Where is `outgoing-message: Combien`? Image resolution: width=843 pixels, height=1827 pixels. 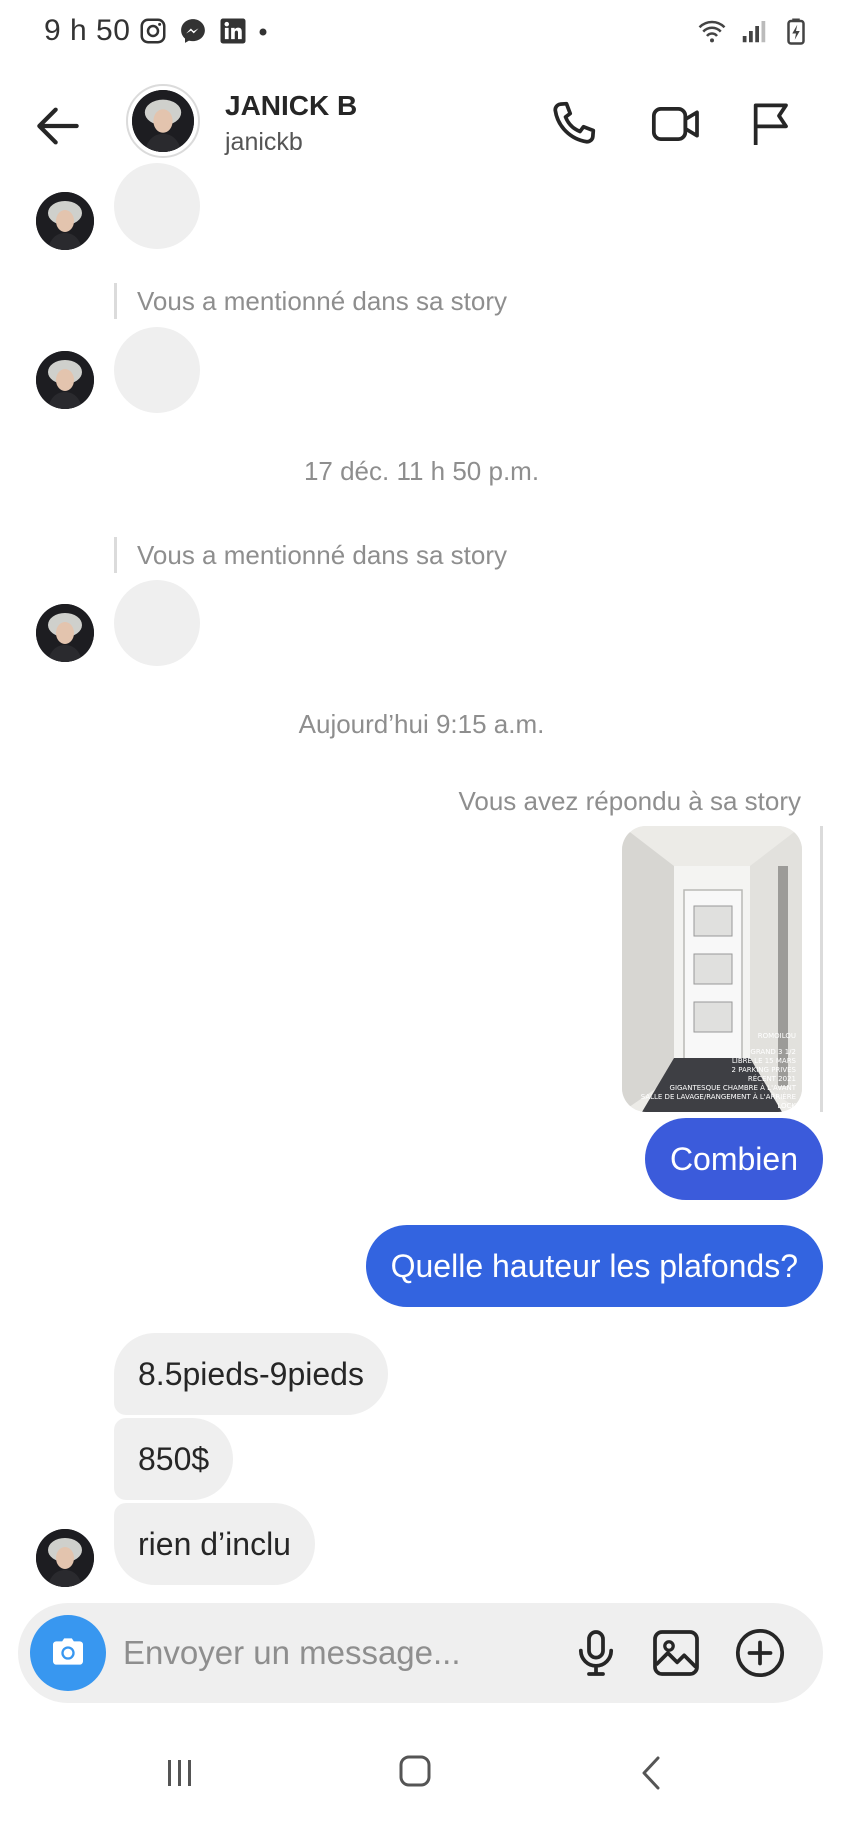 outgoing-message: Combien is located at coordinates (733, 1159).